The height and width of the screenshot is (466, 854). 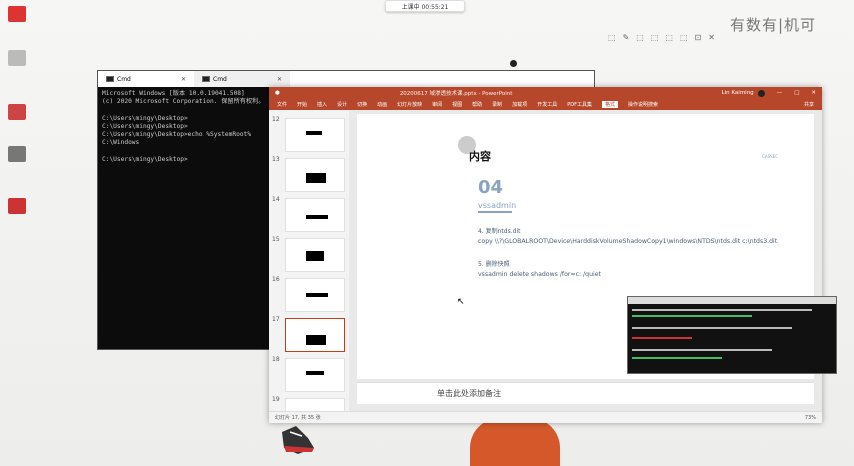 I want to click on ribbon-tab: 帮助, so click(x=477, y=104).